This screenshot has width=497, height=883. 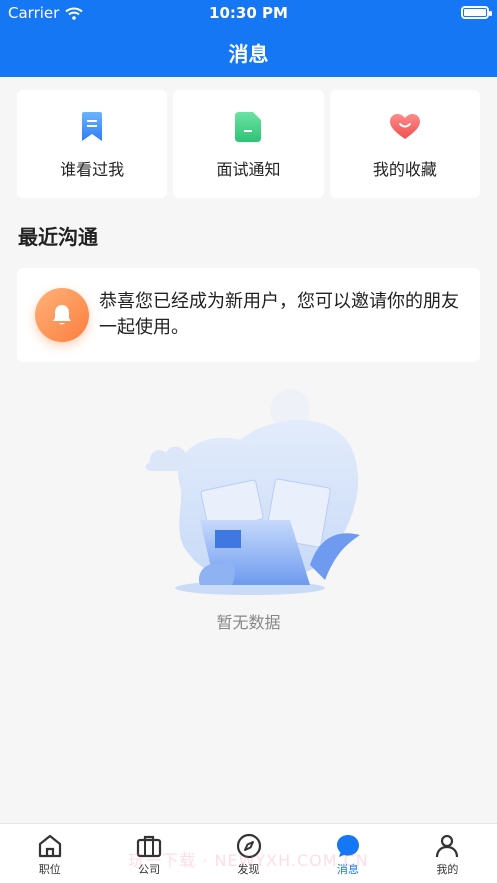 What do you see at coordinates (248, 846) in the screenshot?
I see `compass-icon` at bounding box center [248, 846].